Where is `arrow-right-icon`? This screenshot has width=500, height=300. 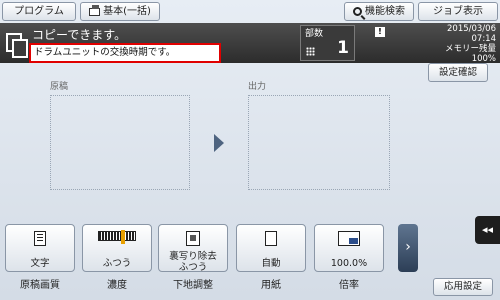
arrow-right-icon is located at coordinates (219, 143).